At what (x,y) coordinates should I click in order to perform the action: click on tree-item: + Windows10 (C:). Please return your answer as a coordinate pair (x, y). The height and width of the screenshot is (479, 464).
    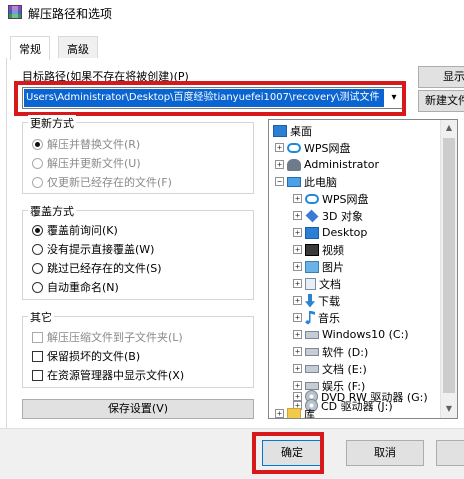
    Looking at the image, I should click on (351, 334).